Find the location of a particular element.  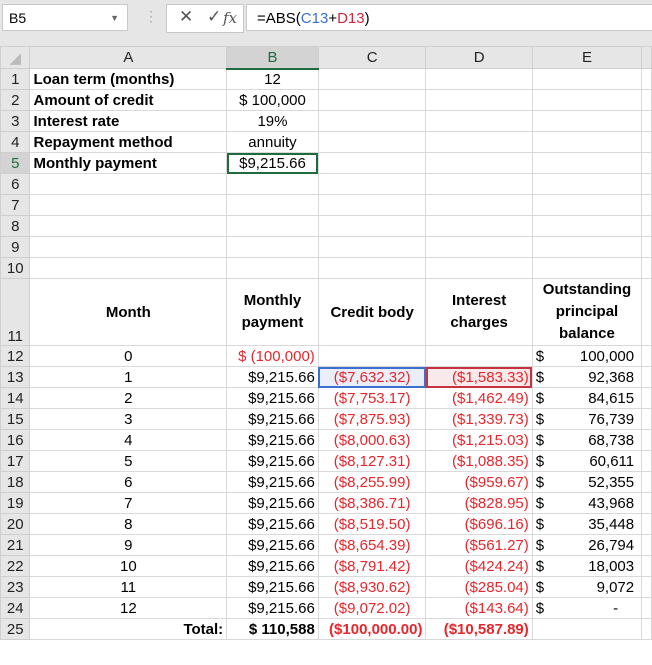

interest-cell: ($143.64) is located at coordinates (479, 608).